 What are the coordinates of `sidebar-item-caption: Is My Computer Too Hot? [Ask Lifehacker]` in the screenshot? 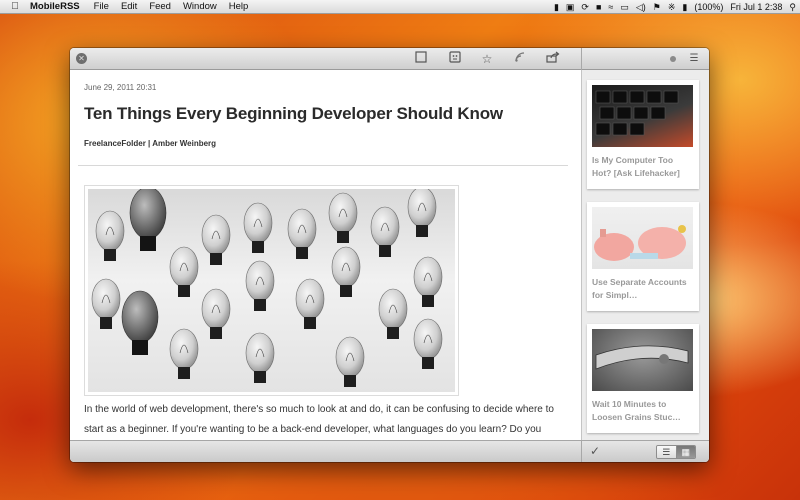 It's located at (636, 166).